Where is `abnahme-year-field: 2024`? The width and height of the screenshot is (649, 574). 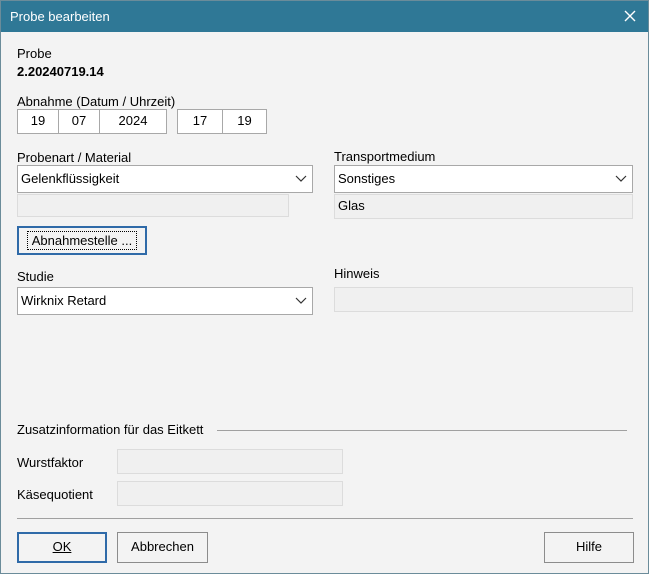
abnahme-year-field: 2024 is located at coordinates (133, 121).